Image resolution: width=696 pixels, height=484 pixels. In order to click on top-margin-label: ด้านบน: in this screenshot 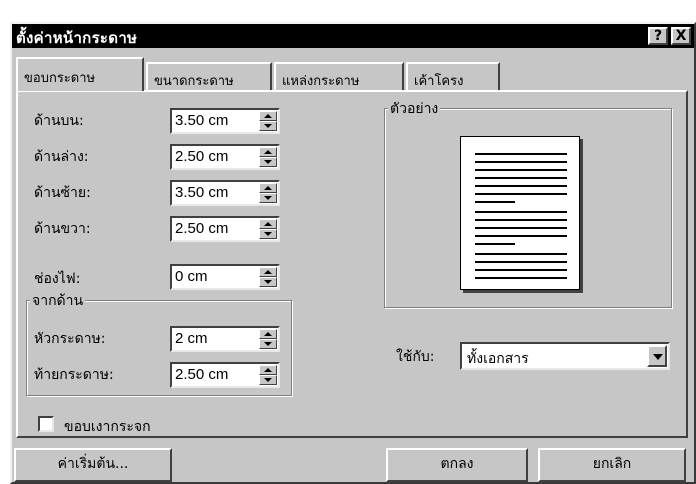, I will do `click(59, 121)`.